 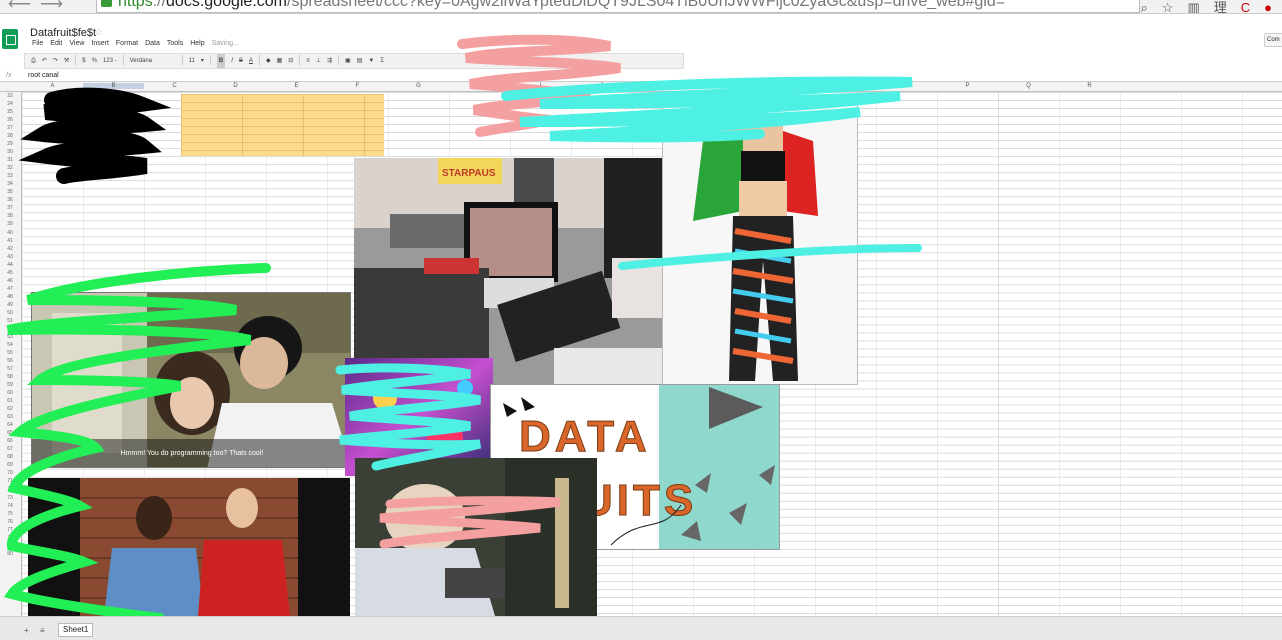 What do you see at coordinates (408, 417) in the screenshot?
I see `cyan-scribble-bottom` at bounding box center [408, 417].